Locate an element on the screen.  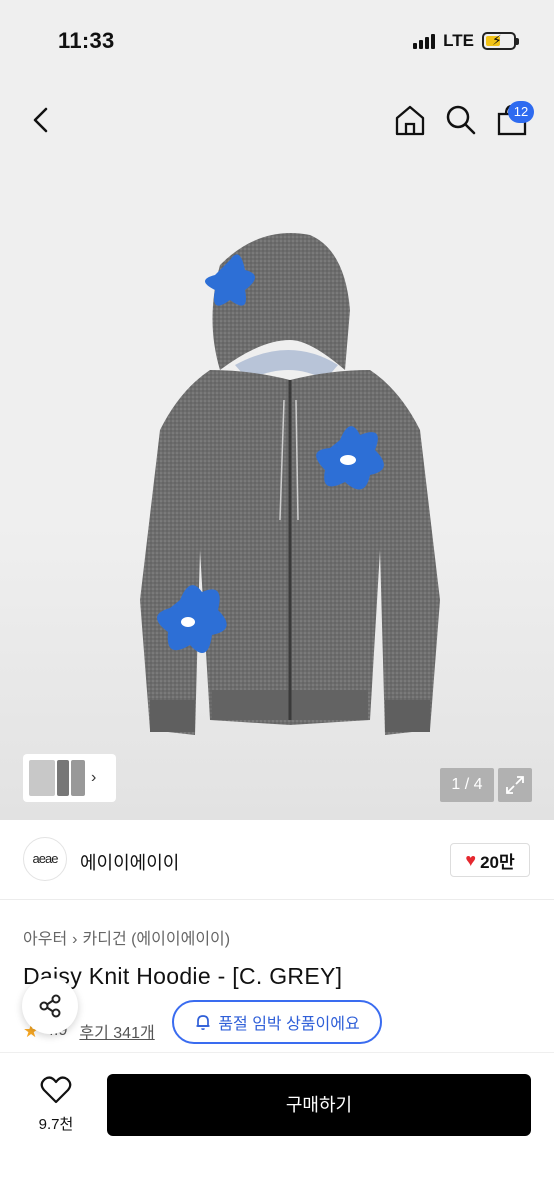
heart-icon: ♥ is located at coordinates (471, 859).